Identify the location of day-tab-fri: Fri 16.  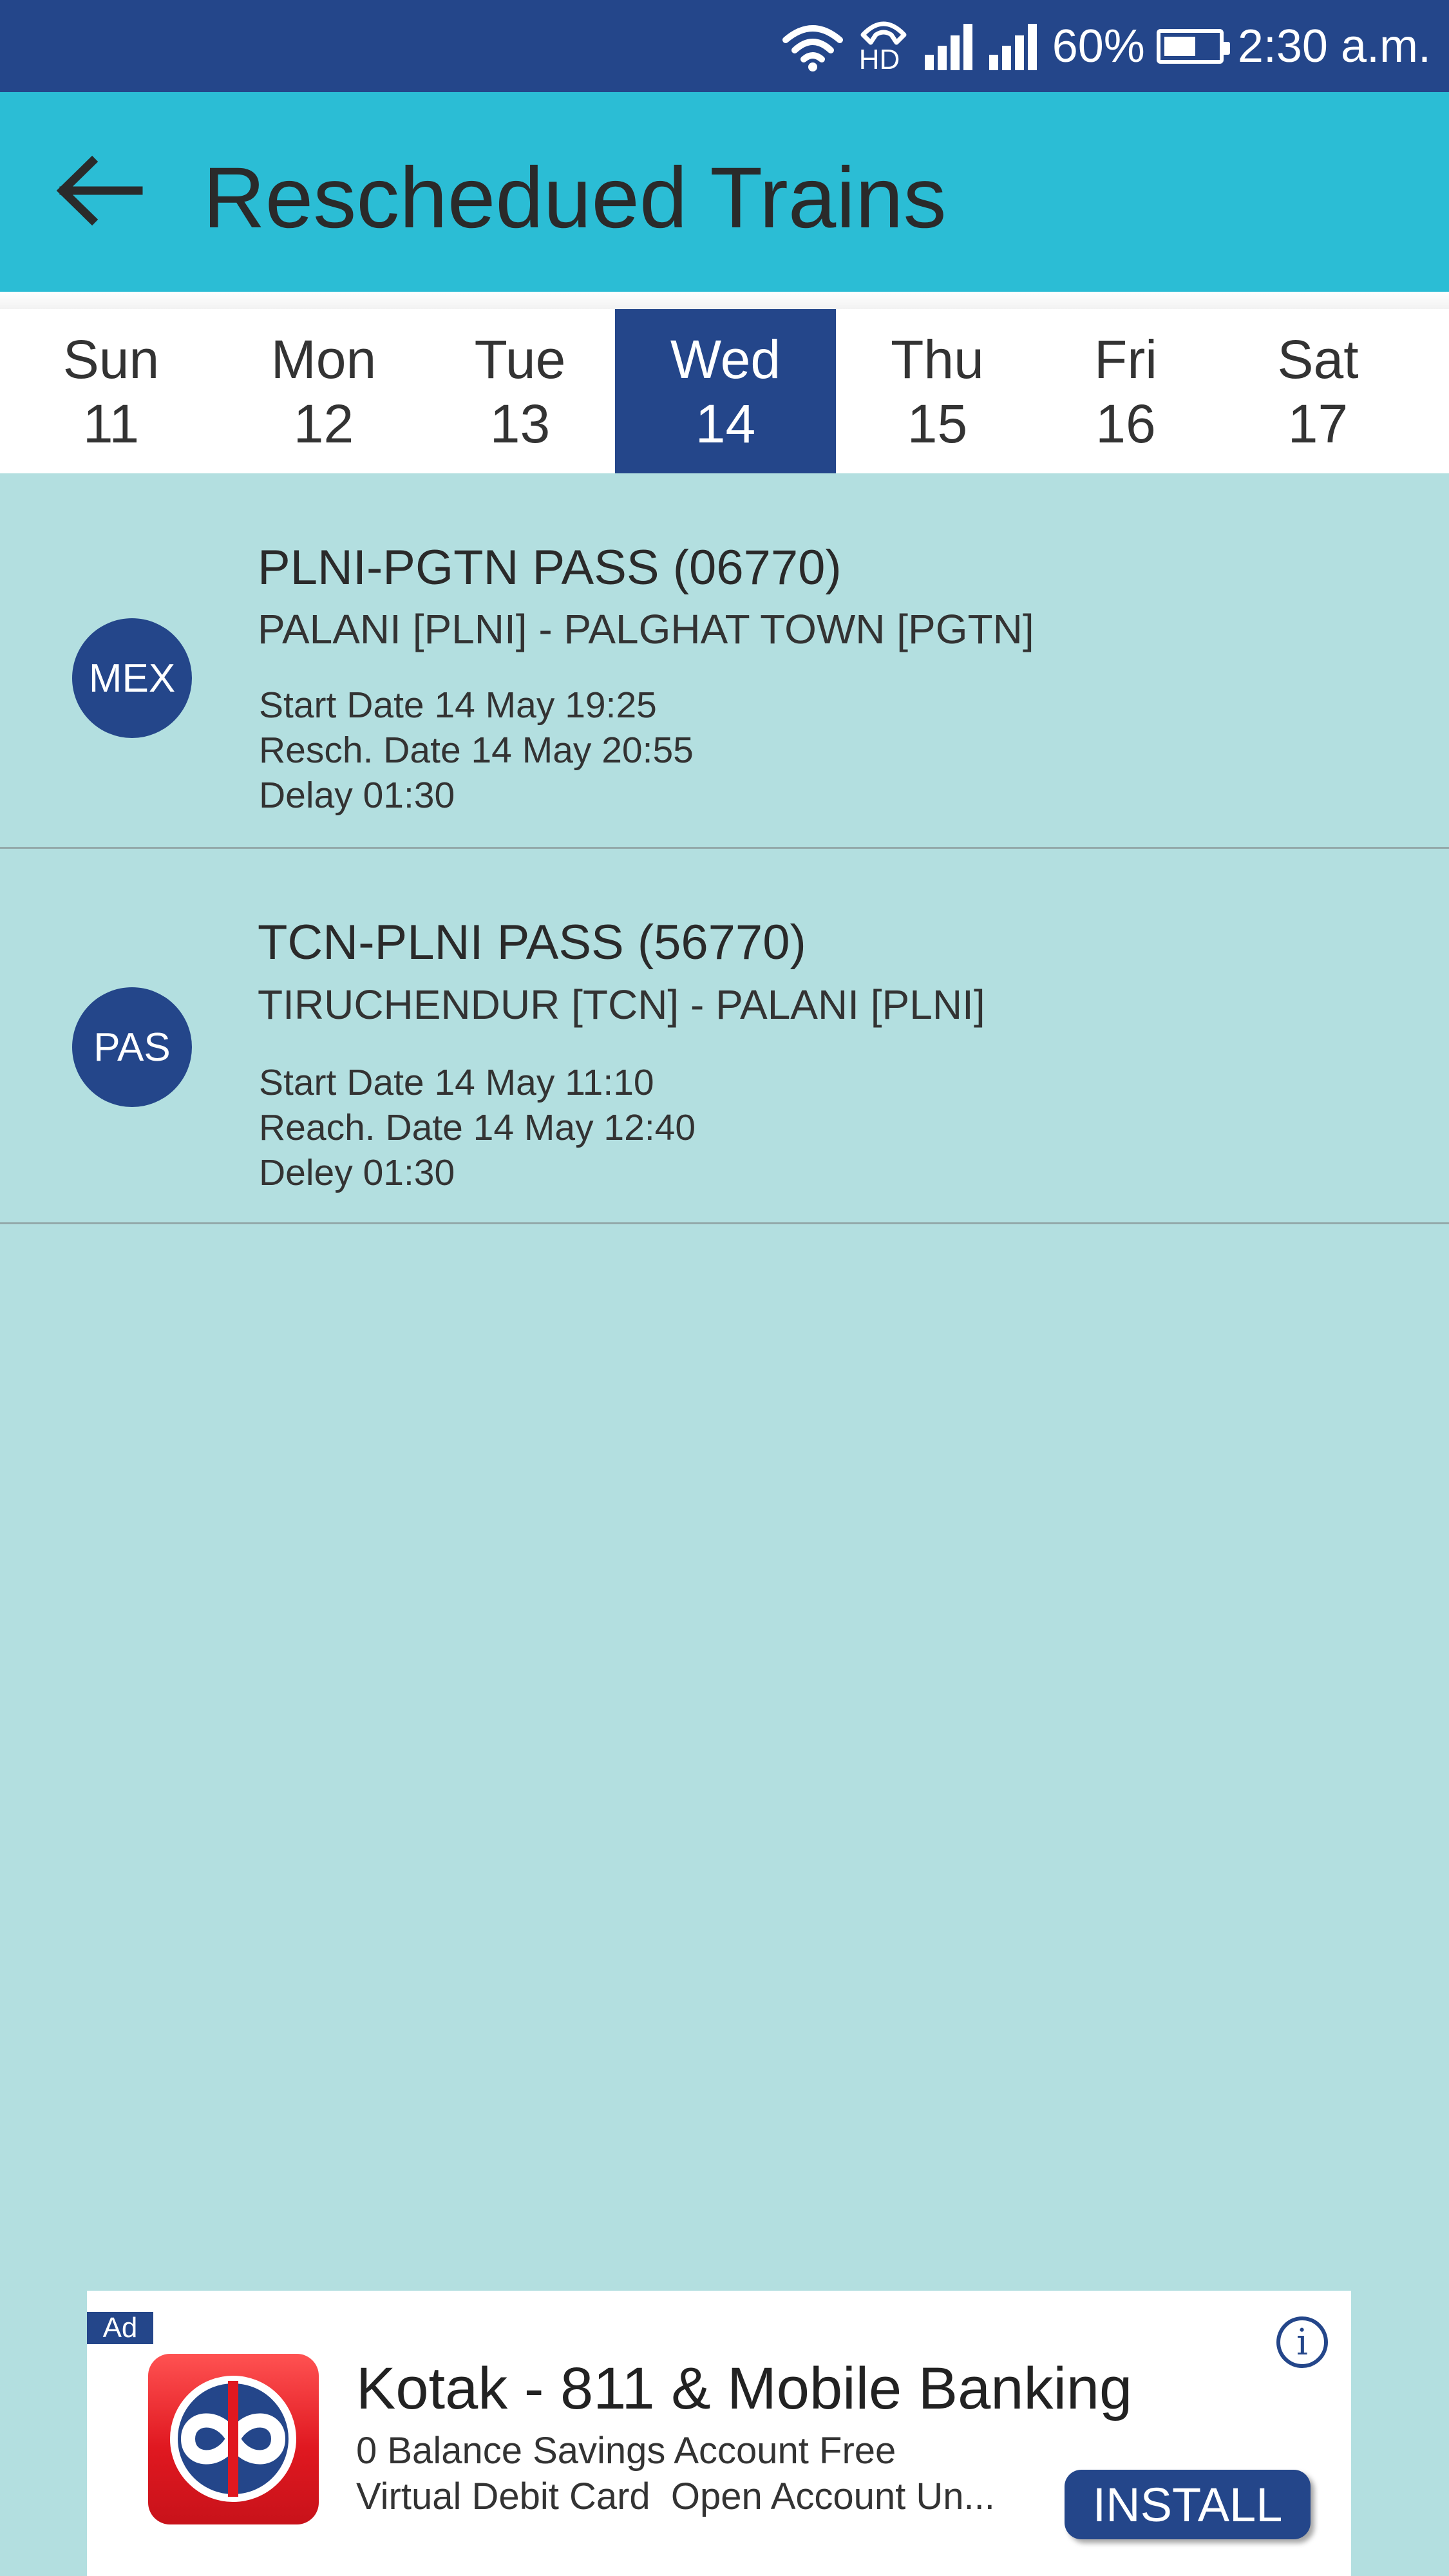
(1126, 391).